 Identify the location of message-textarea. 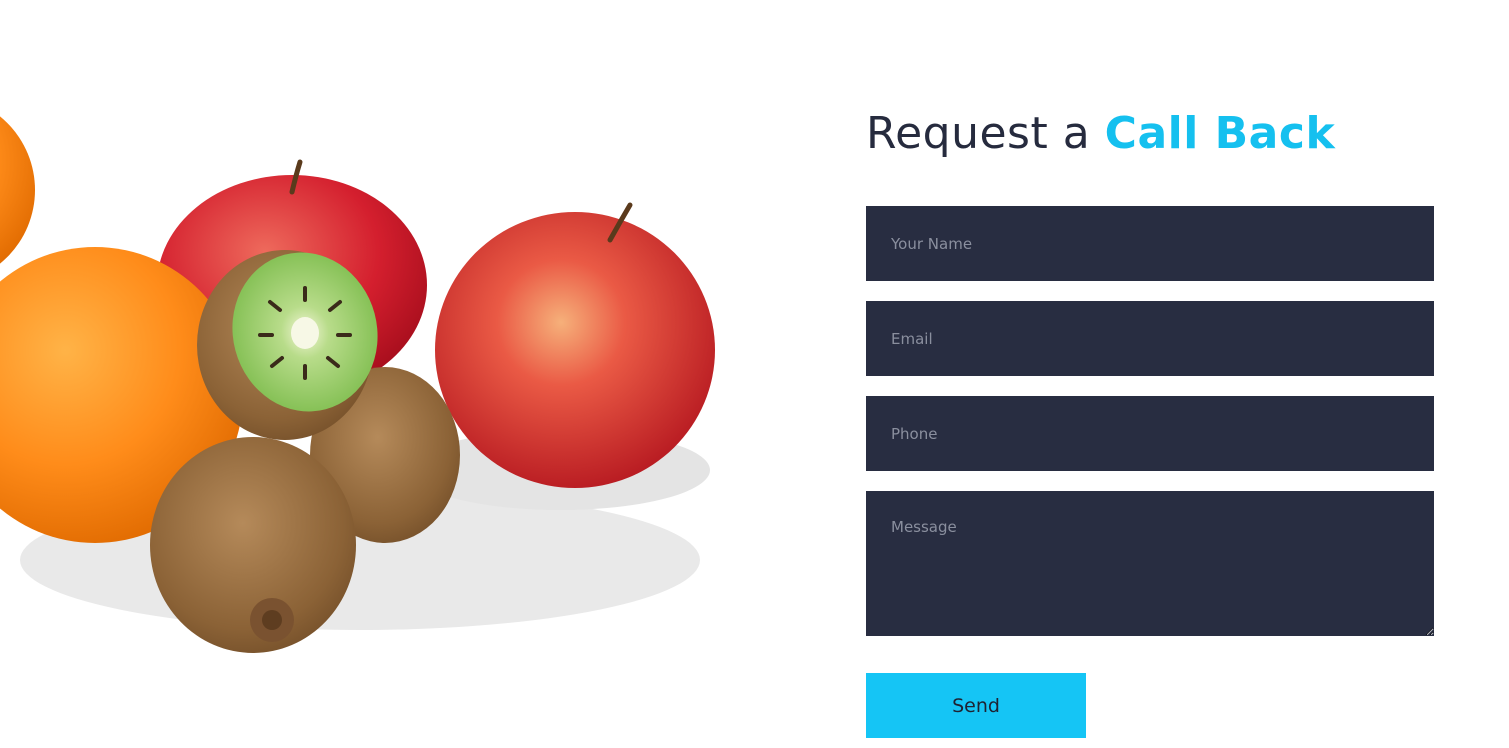
(1150, 563).